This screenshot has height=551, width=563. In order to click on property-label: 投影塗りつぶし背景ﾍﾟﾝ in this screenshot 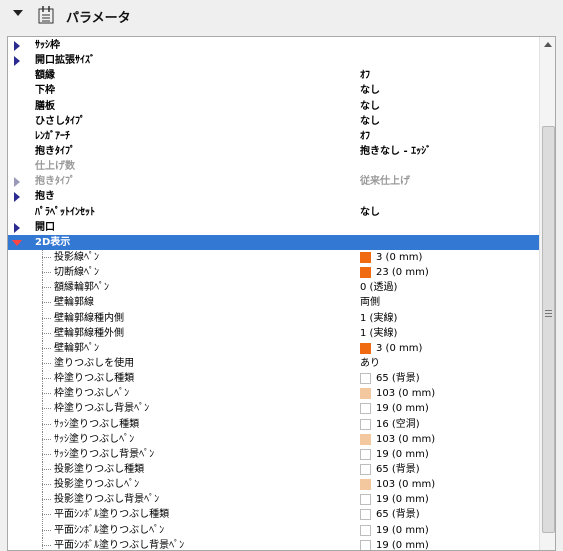, I will do `click(107, 500)`.